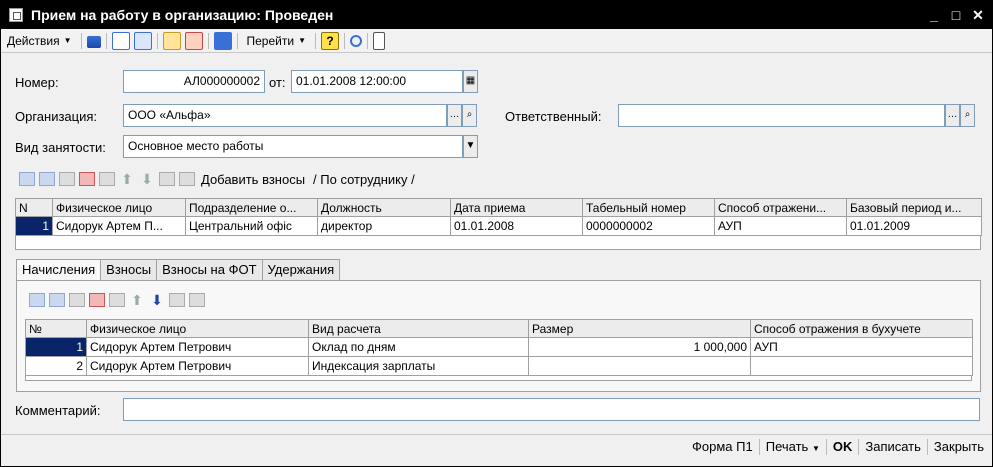 The image size is (993, 467). Describe the element at coordinates (780, 226) in the screenshot. I see `cell-reflection-method: АУП` at that location.